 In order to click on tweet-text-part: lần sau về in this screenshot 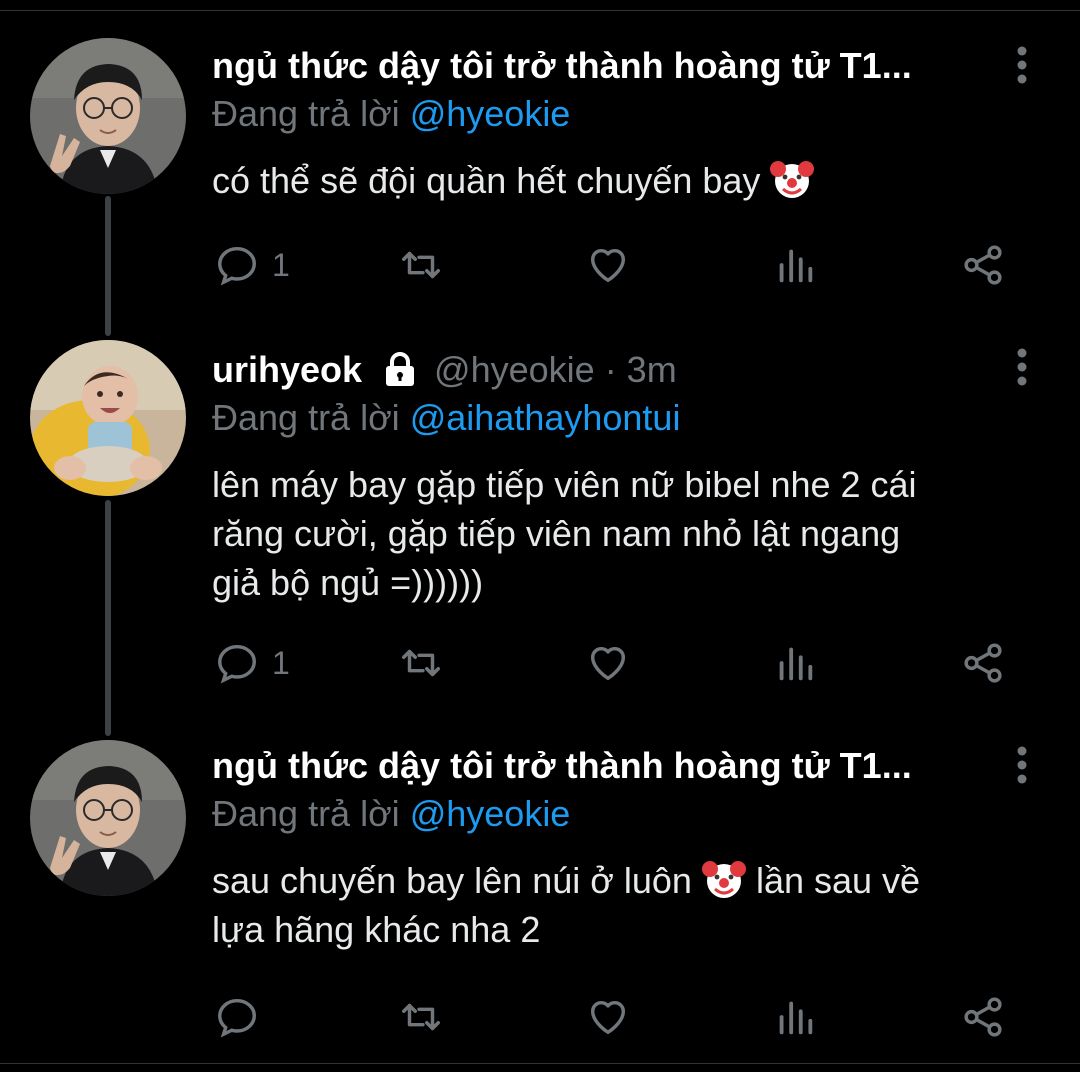, I will do `click(838, 880)`.